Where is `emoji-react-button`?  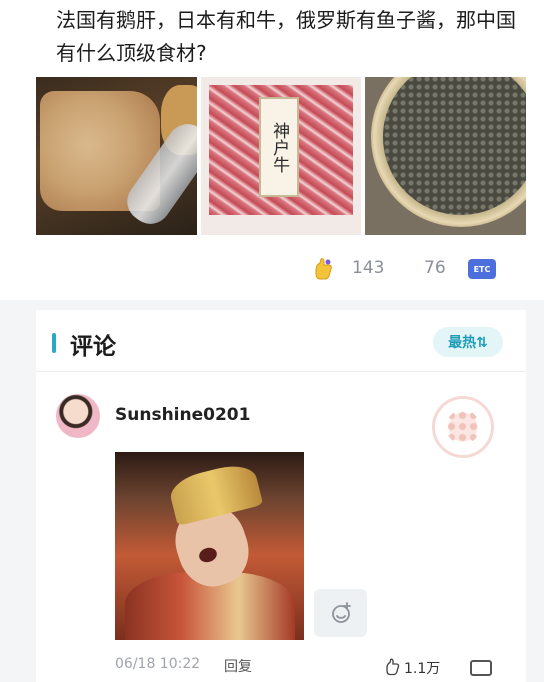 emoji-react-button is located at coordinates (340, 613).